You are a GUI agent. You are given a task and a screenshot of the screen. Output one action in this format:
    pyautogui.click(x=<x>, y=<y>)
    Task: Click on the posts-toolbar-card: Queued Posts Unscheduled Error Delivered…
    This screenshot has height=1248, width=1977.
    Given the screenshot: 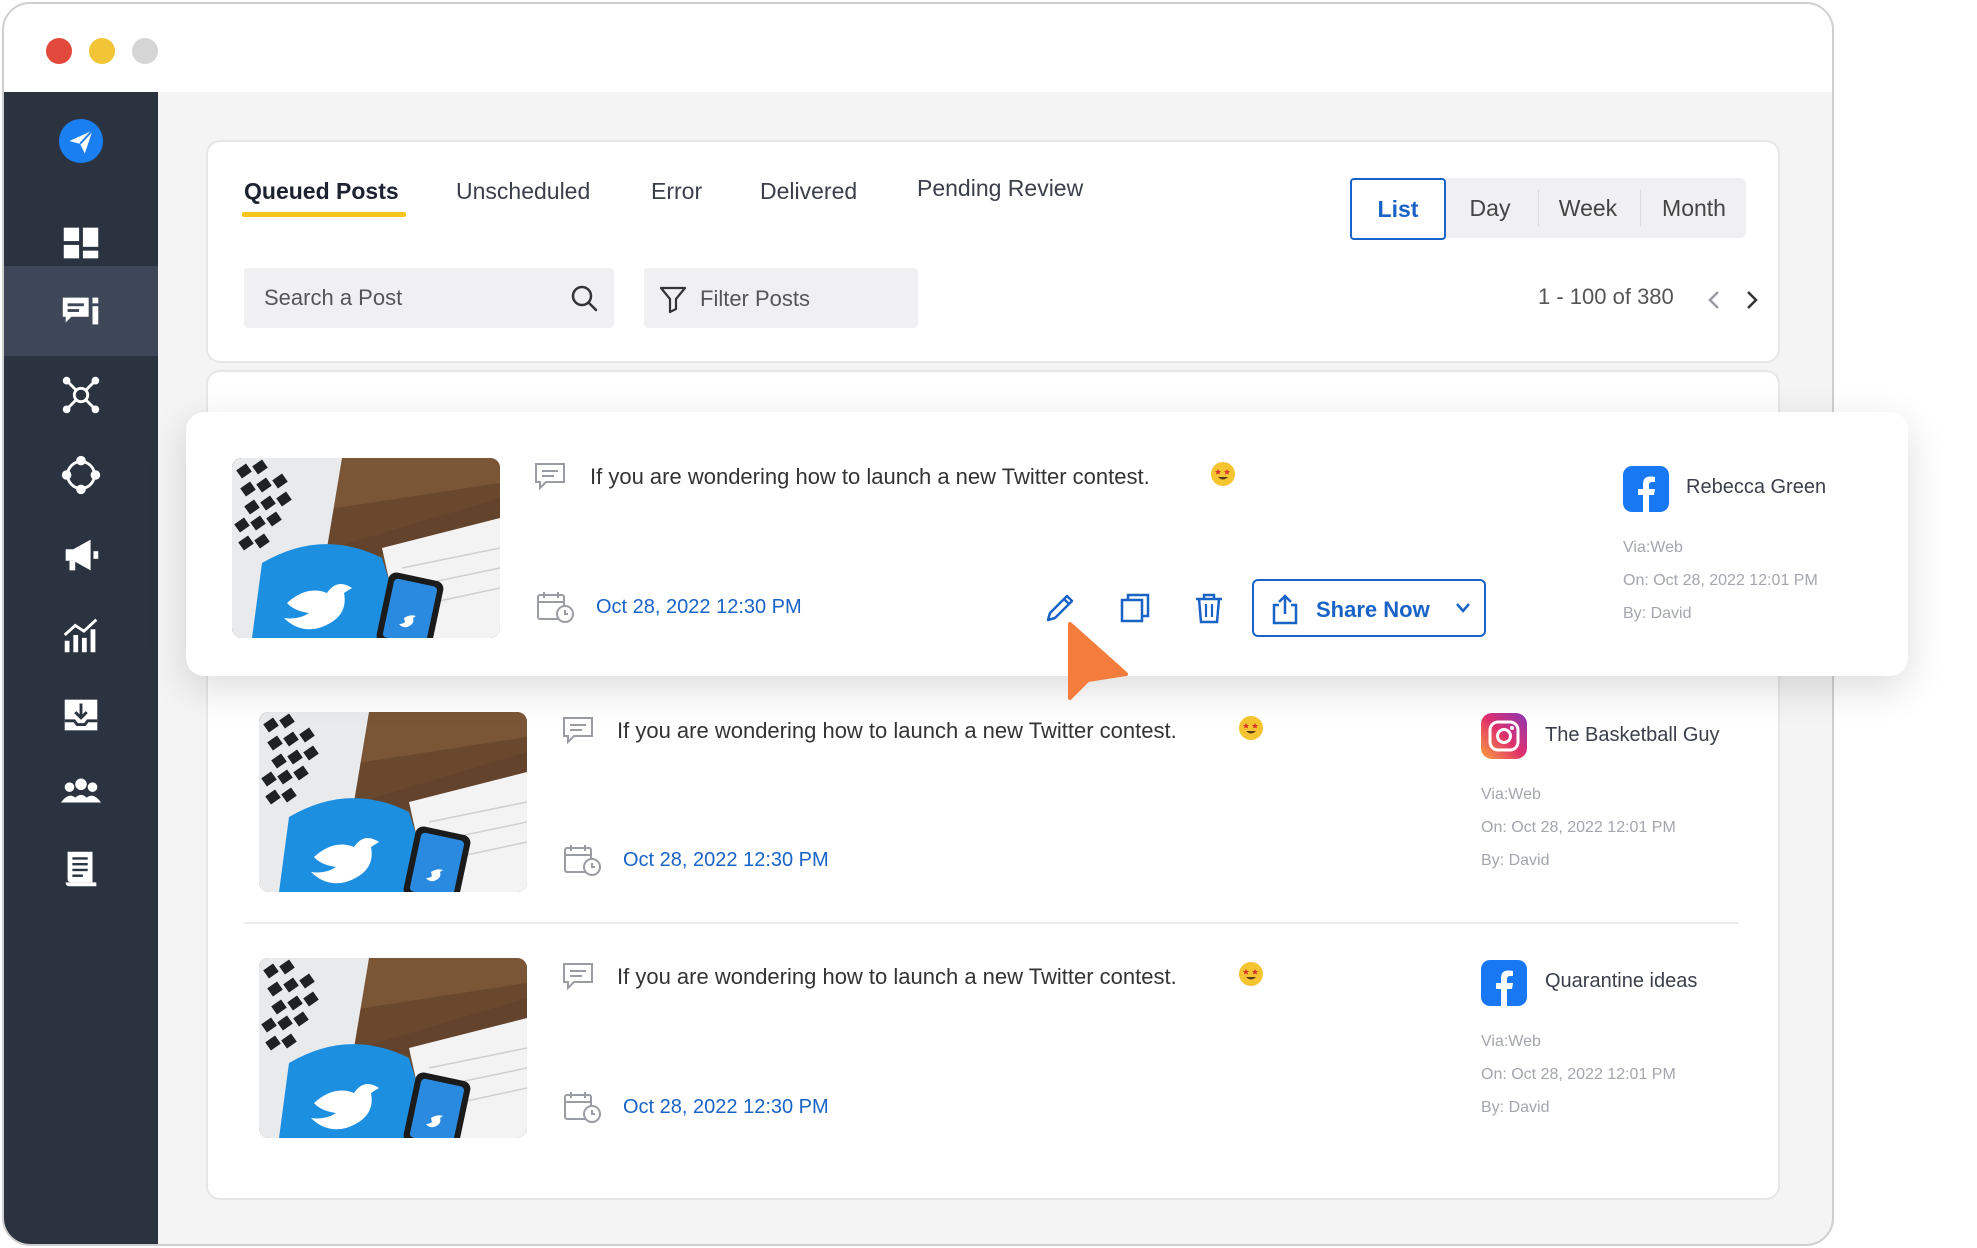 What is the action you would take?
    pyautogui.click(x=993, y=251)
    